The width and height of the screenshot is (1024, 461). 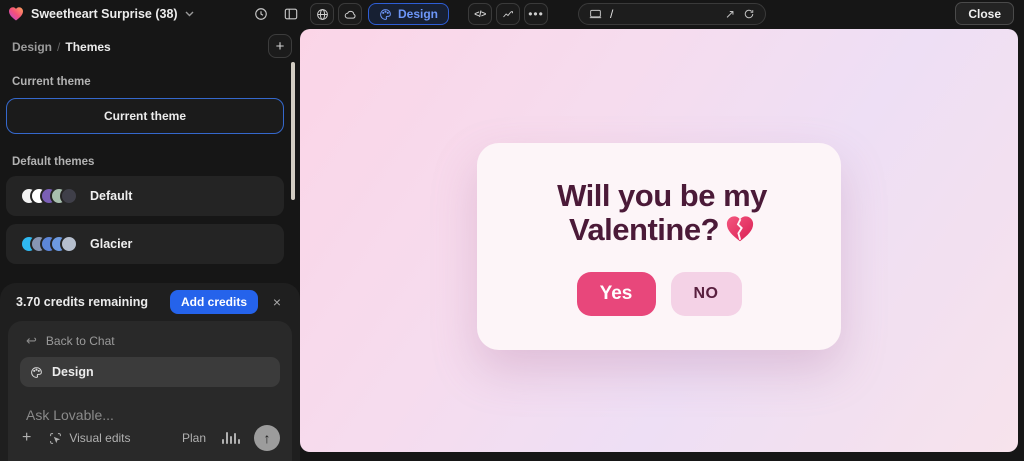 What do you see at coordinates (231, 438) in the screenshot?
I see `voice-waveform-icon` at bounding box center [231, 438].